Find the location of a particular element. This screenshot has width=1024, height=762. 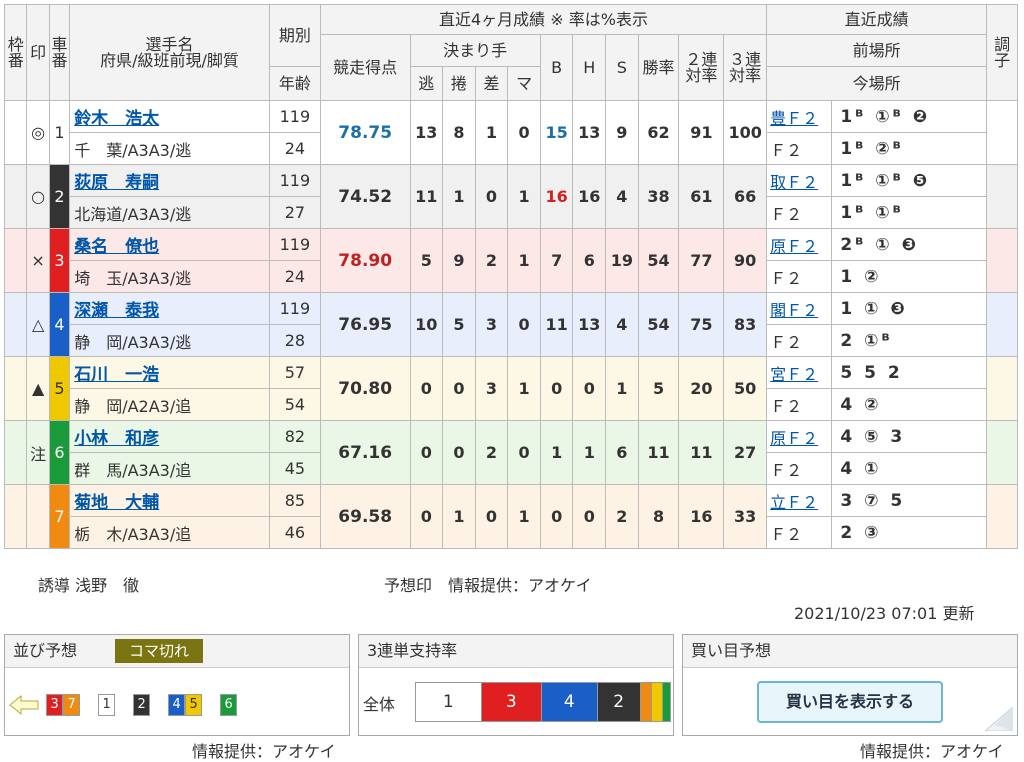

score-cell: 67.16 is located at coordinates (365, 452).